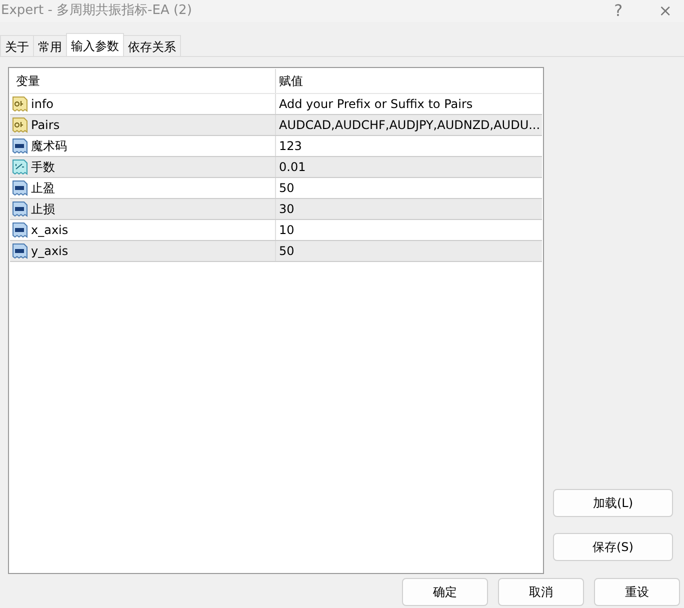 The image size is (684, 608). Describe the element at coordinates (43, 209) in the screenshot. I see `parameter-name: 止损` at that location.